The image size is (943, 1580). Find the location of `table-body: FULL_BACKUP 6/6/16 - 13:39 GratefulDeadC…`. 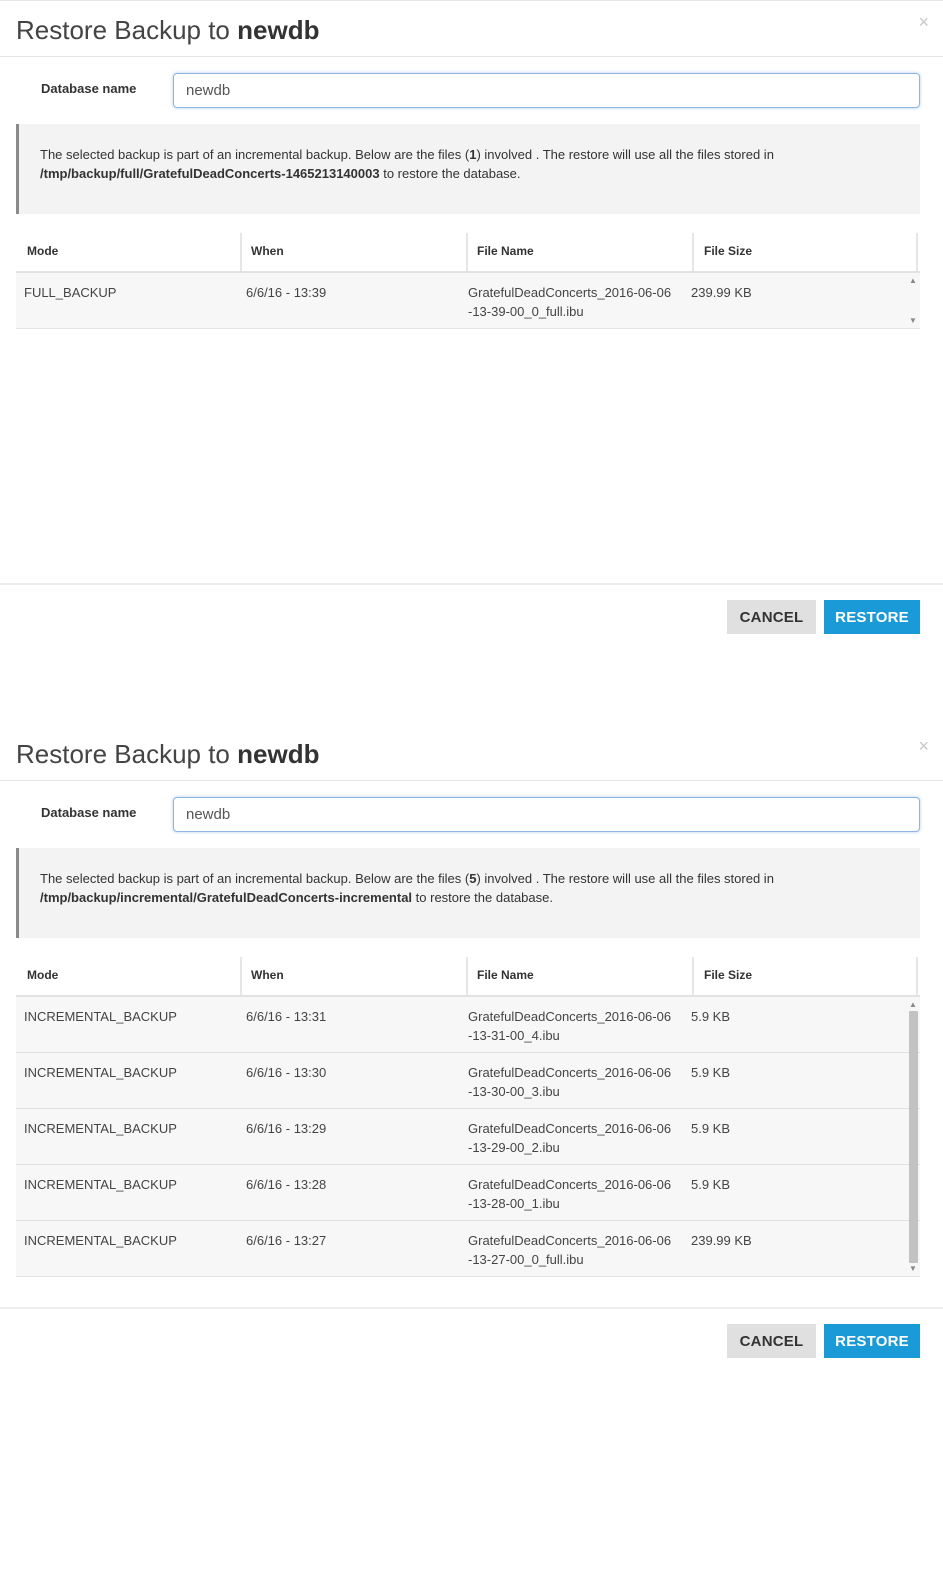

table-body: FULL_BACKUP 6/6/16 - 13:39 GratefulDeadC… is located at coordinates (468, 301).